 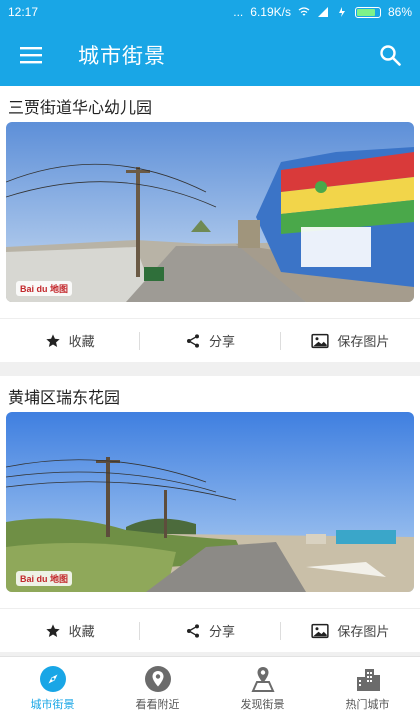 I want to click on card-title: 黄埔区瑞东花园, so click(x=64, y=397).